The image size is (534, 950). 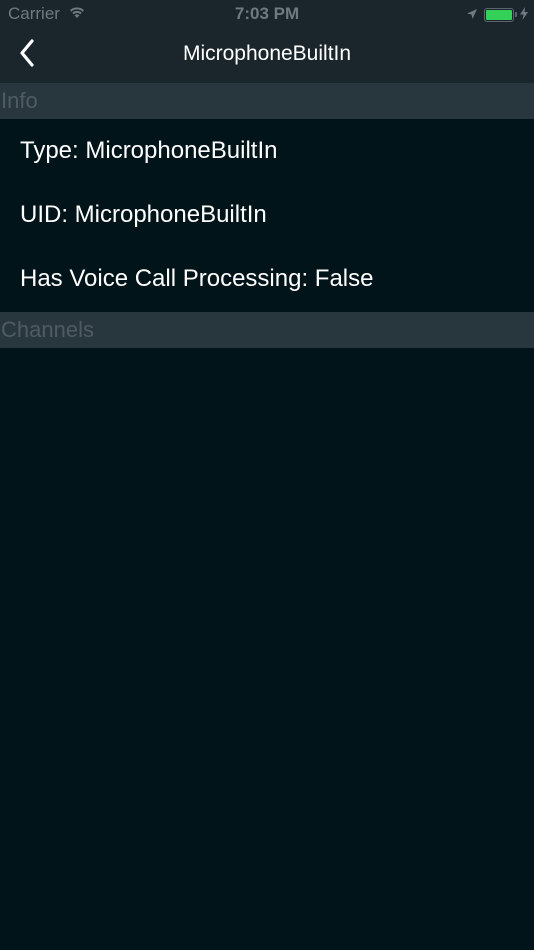 I want to click on navigation-bar: MicrophoneBuiltIn, so click(x=267, y=55).